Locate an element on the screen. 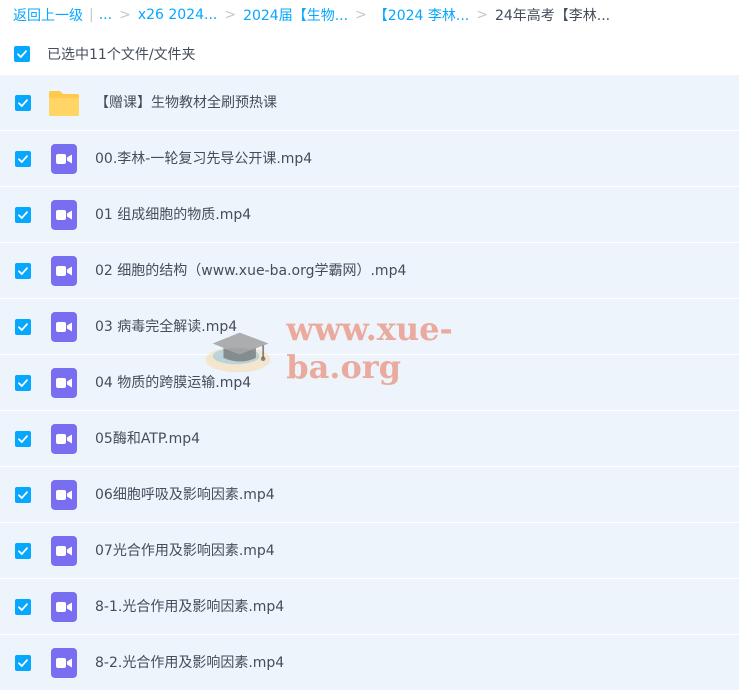 This screenshot has height=700, width=739. file-row: 05酶和ATP.mp4 is located at coordinates (369, 439).